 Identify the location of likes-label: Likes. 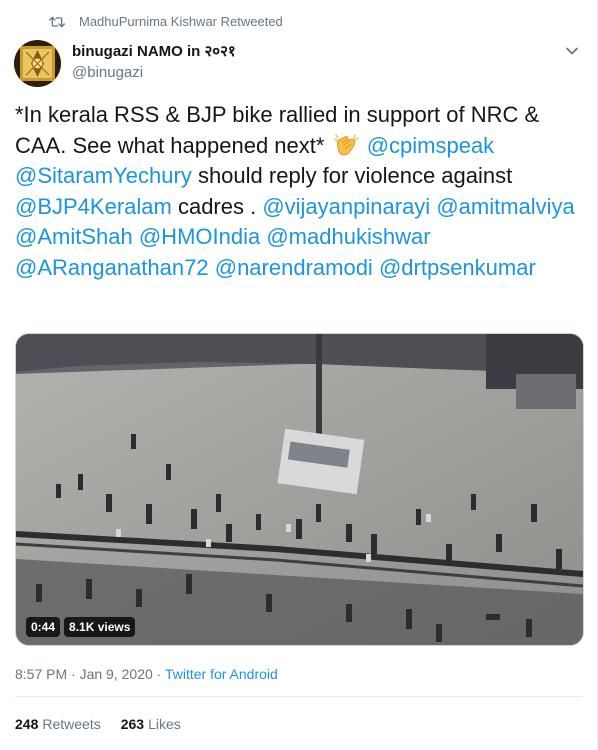
(164, 724).